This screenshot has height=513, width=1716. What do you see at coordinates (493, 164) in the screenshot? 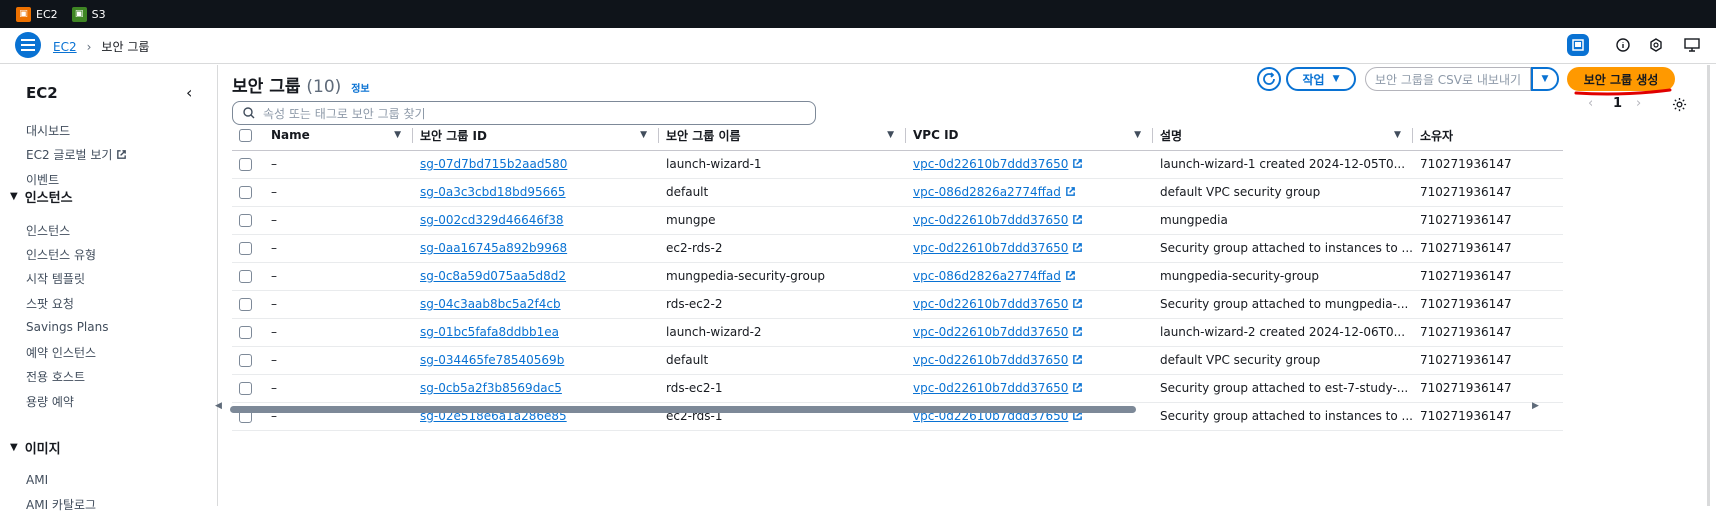
I see `sg-id-link: sg-07d7bd715b2aad580` at bounding box center [493, 164].